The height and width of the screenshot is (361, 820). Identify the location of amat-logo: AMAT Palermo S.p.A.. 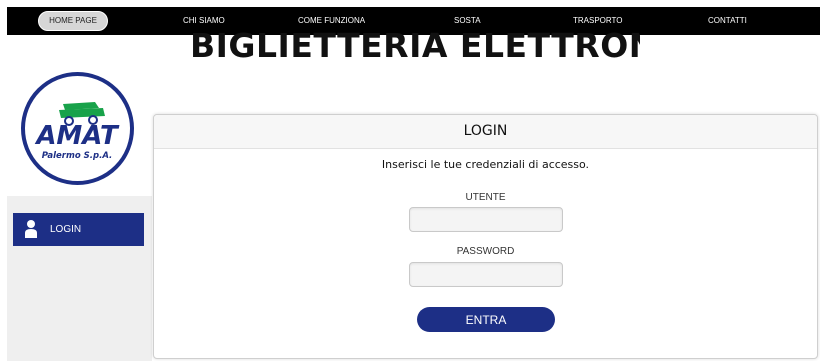
(77, 128).